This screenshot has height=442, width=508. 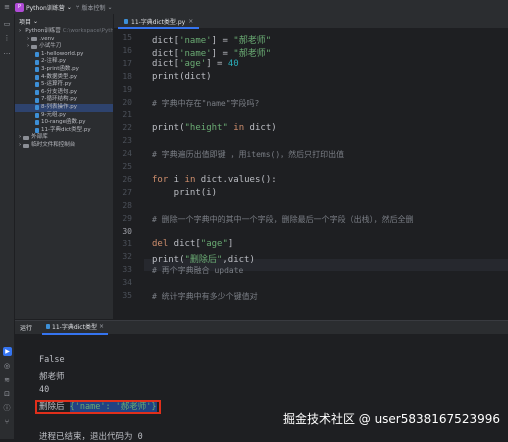 What do you see at coordinates (192, 244) in the screenshot?
I see `code-line: del dict["age"]` at bounding box center [192, 244].